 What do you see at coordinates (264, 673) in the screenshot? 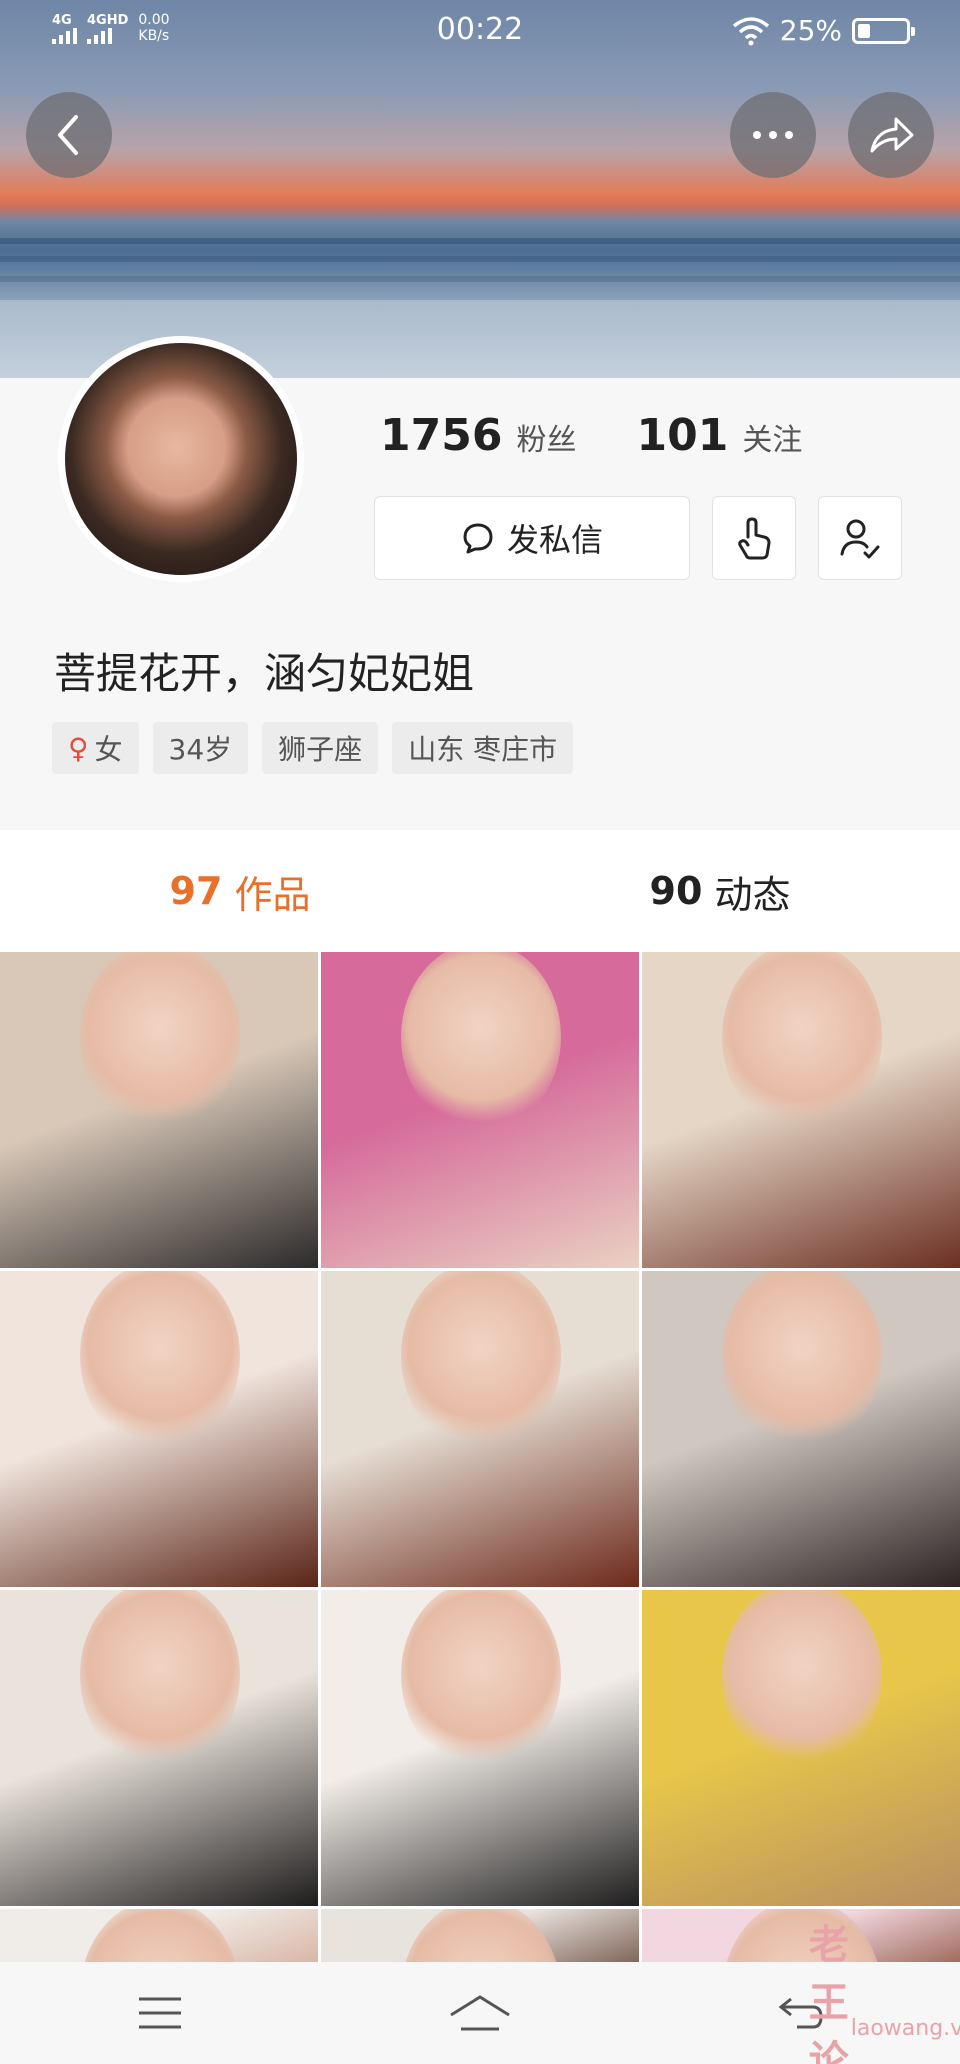
I see `profile-nickname: 菩提花开，涵匀妃妃姐` at bounding box center [264, 673].